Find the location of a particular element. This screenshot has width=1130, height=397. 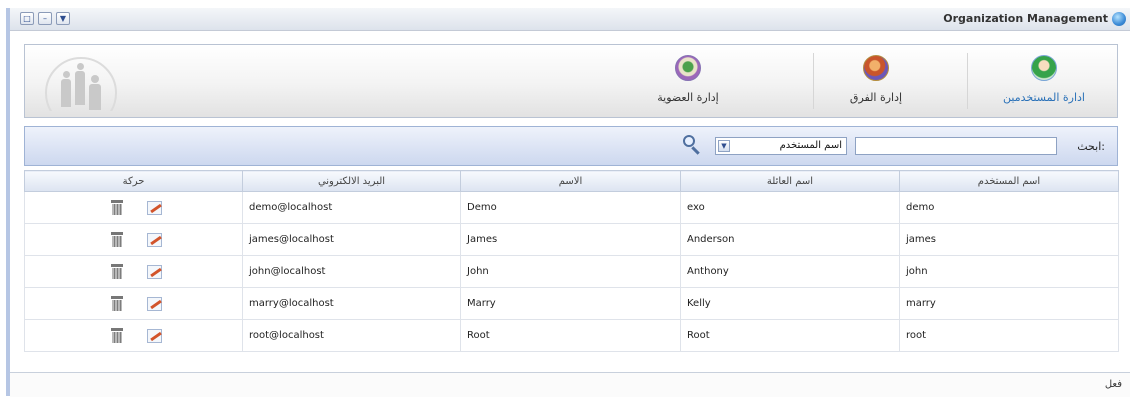

search-field-select: اسم المستخدم ▼ is located at coordinates (781, 146).